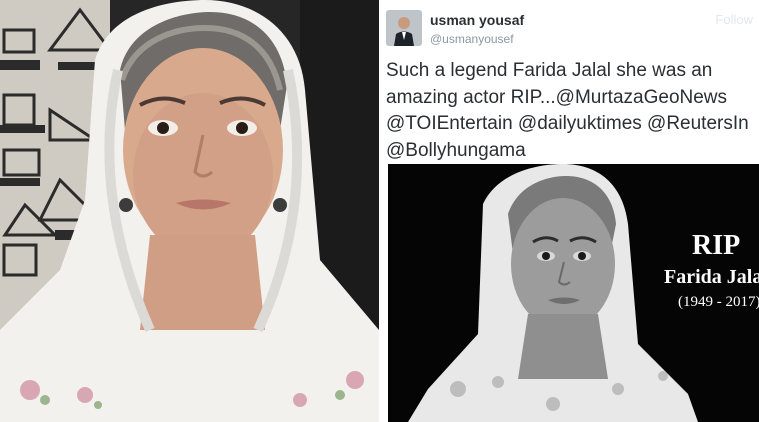 The height and width of the screenshot is (422, 759). I want to click on avatar-photo, so click(404, 28).